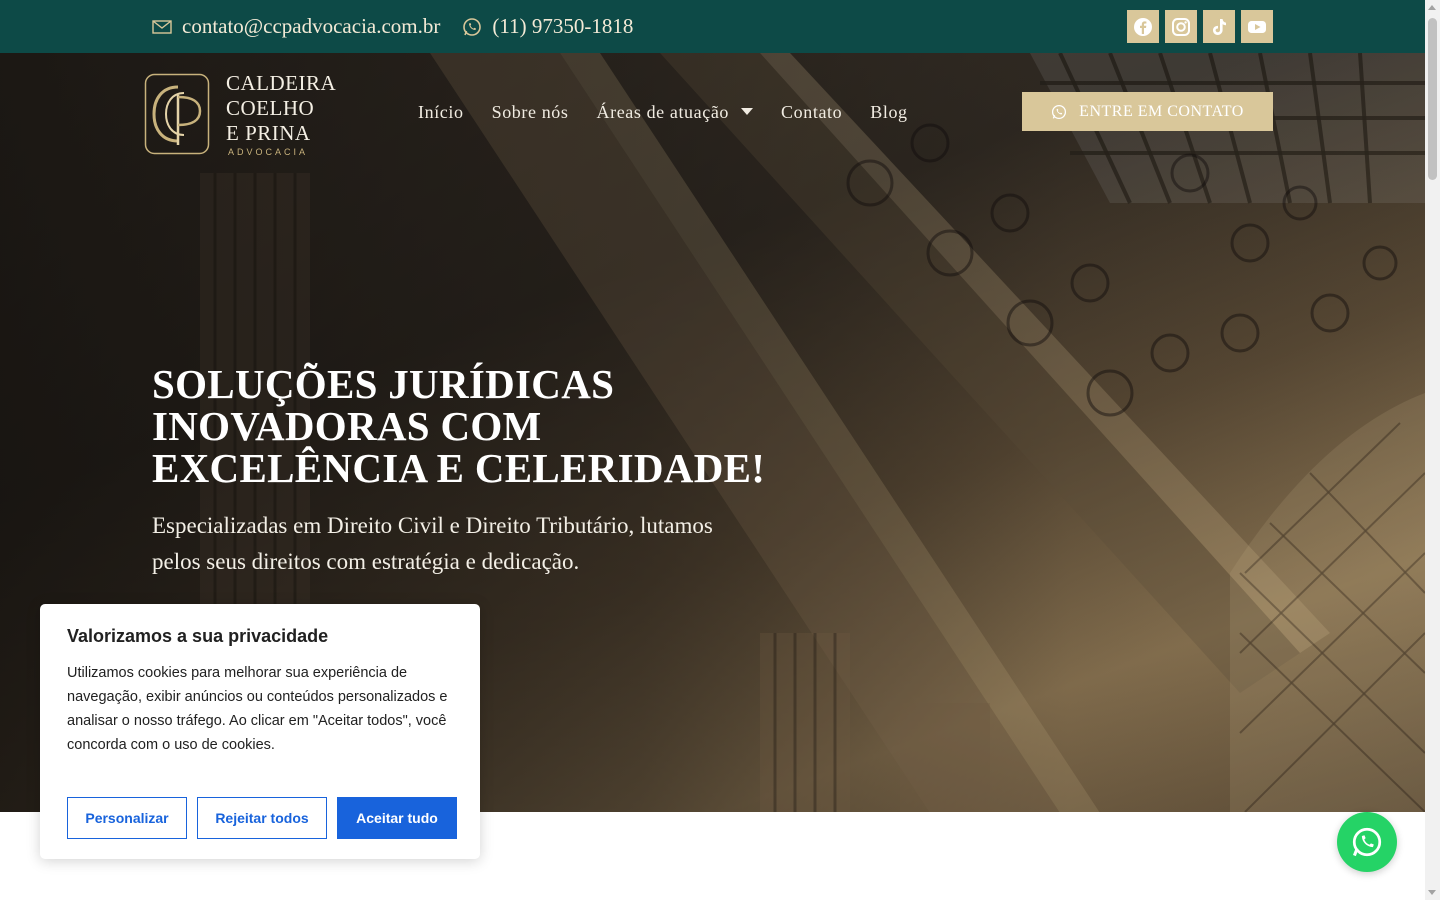 Image resolution: width=1440 pixels, height=900 pixels. I want to click on facebook-icon, so click(1143, 26).